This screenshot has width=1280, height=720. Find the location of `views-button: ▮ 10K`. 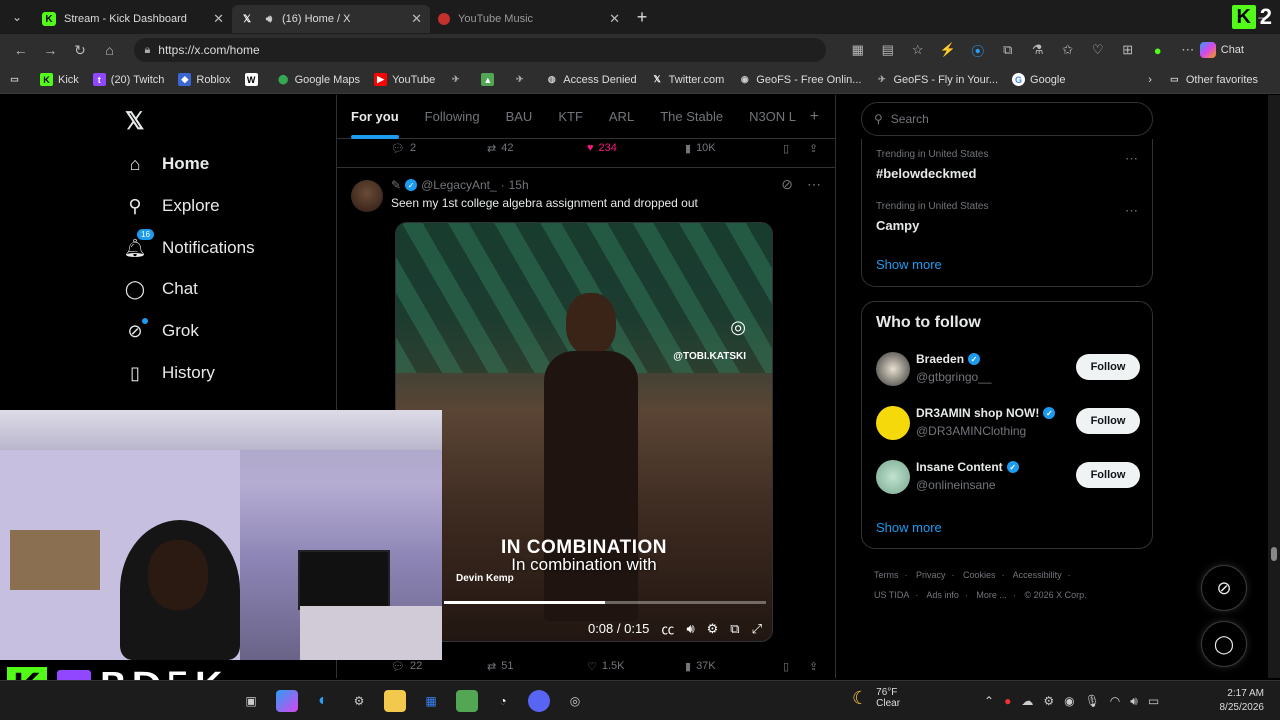

views-button: ▮ 10K is located at coordinates (700, 148).